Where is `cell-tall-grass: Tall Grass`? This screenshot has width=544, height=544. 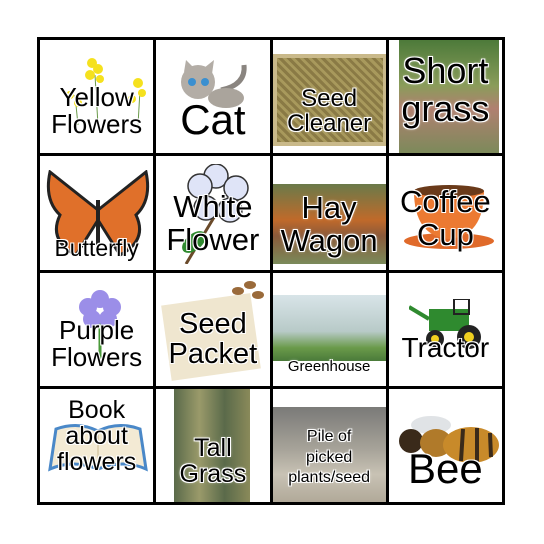
cell-tall-grass: Tall Grass is located at coordinates (213, 445).